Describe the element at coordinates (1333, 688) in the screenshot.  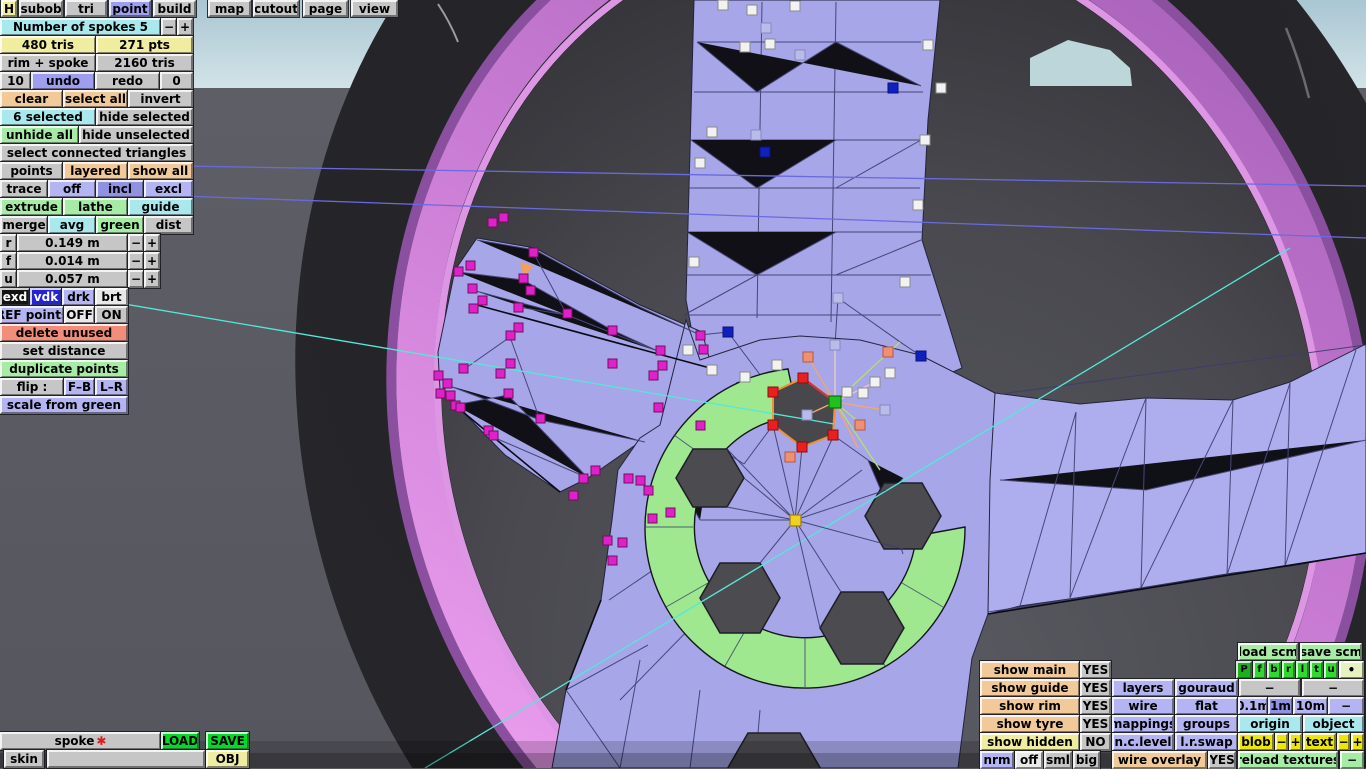
I see `dash-button-2: −` at that location.